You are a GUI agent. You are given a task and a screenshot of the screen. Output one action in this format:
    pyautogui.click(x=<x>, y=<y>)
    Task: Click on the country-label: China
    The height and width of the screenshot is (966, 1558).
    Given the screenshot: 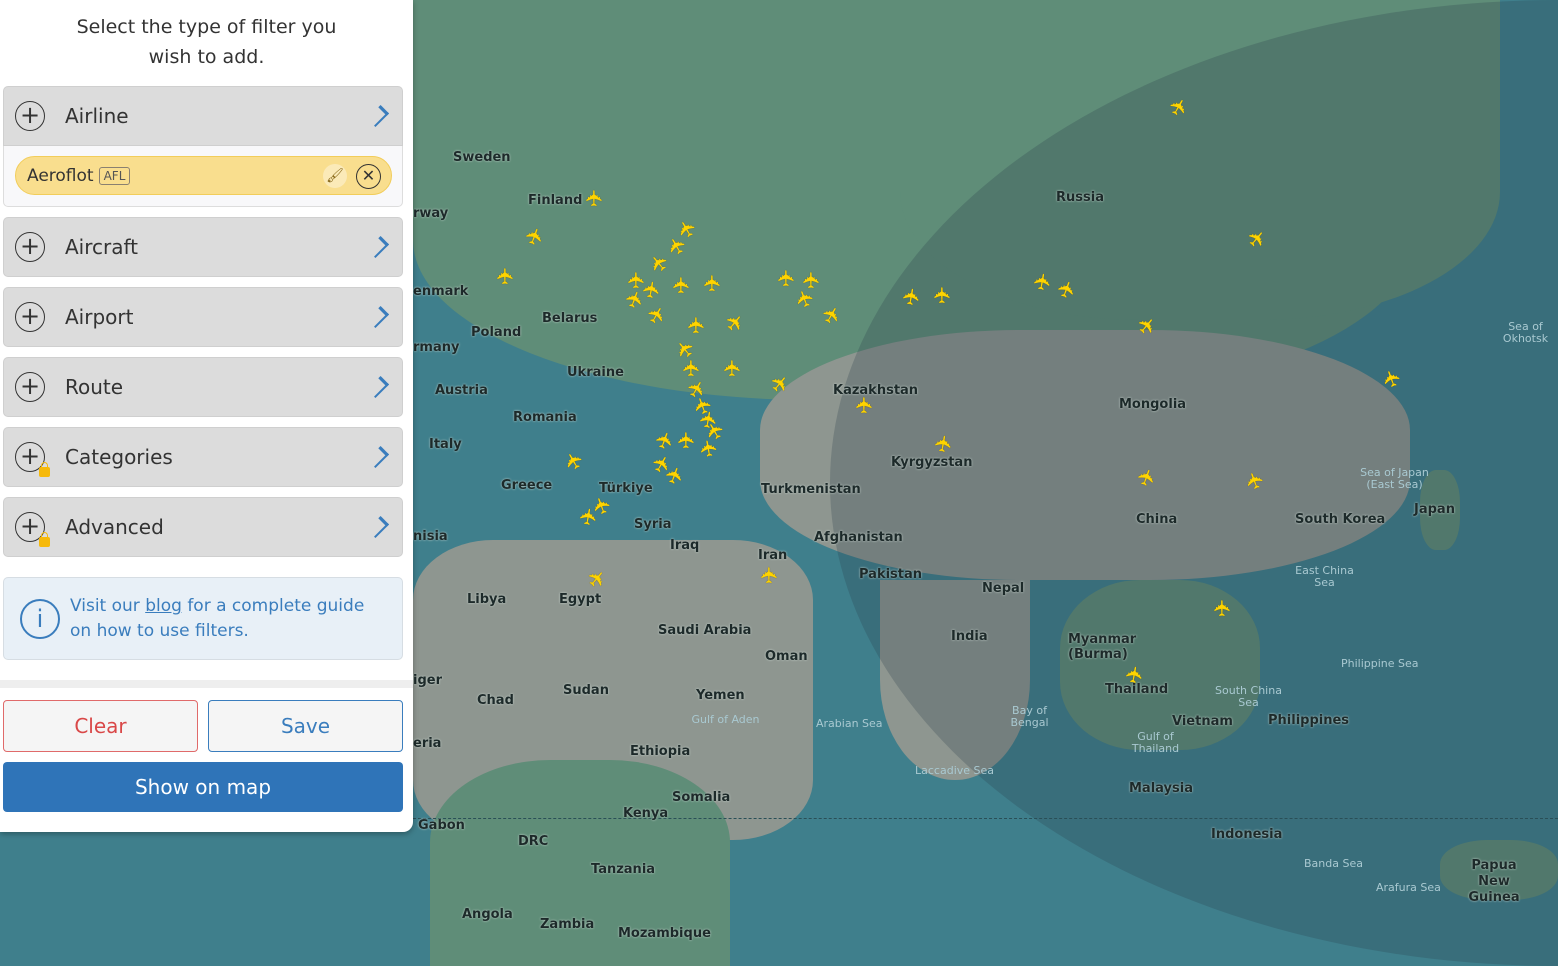 What is the action you would take?
    pyautogui.click(x=1157, y=519)
    